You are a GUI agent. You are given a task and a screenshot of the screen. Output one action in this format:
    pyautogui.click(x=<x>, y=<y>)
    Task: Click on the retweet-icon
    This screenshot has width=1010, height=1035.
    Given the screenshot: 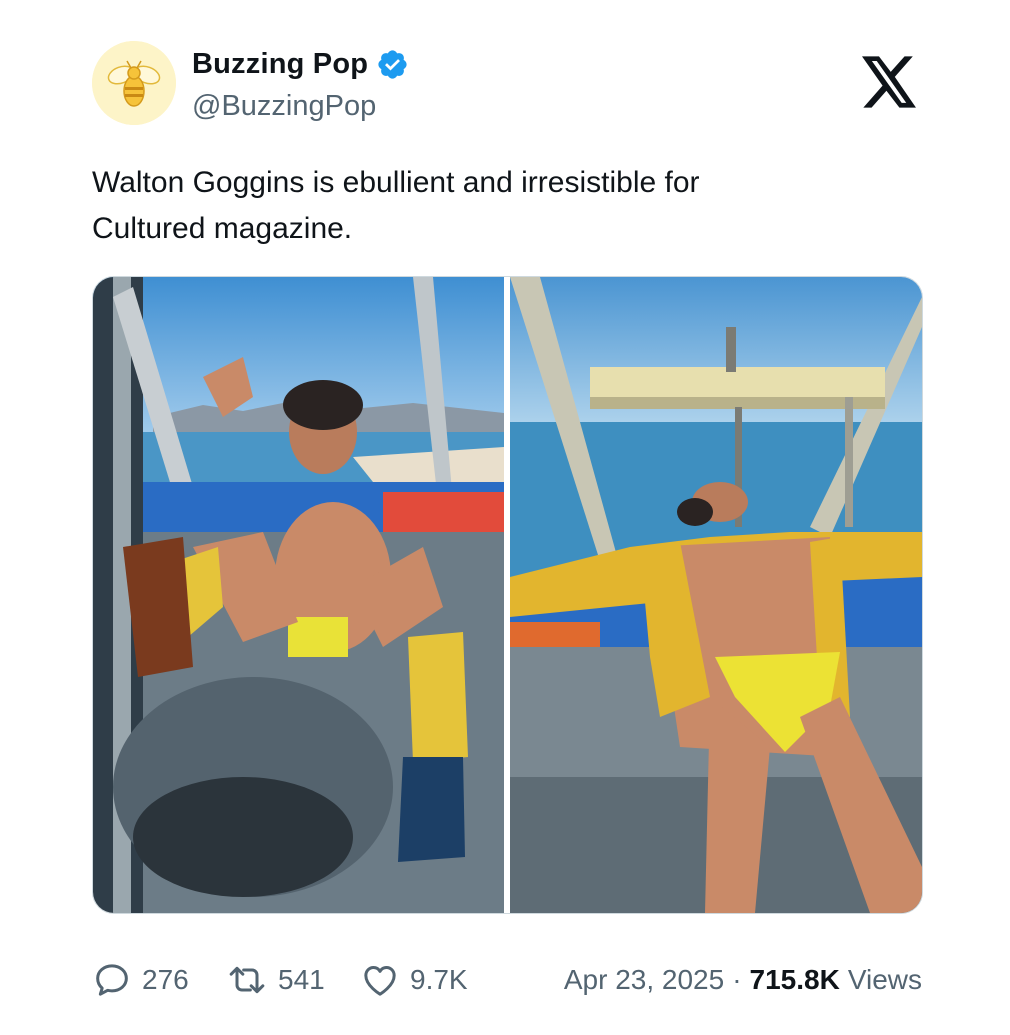 What is the action you would take?
    pyautogui.click(x=247, y=980)
    